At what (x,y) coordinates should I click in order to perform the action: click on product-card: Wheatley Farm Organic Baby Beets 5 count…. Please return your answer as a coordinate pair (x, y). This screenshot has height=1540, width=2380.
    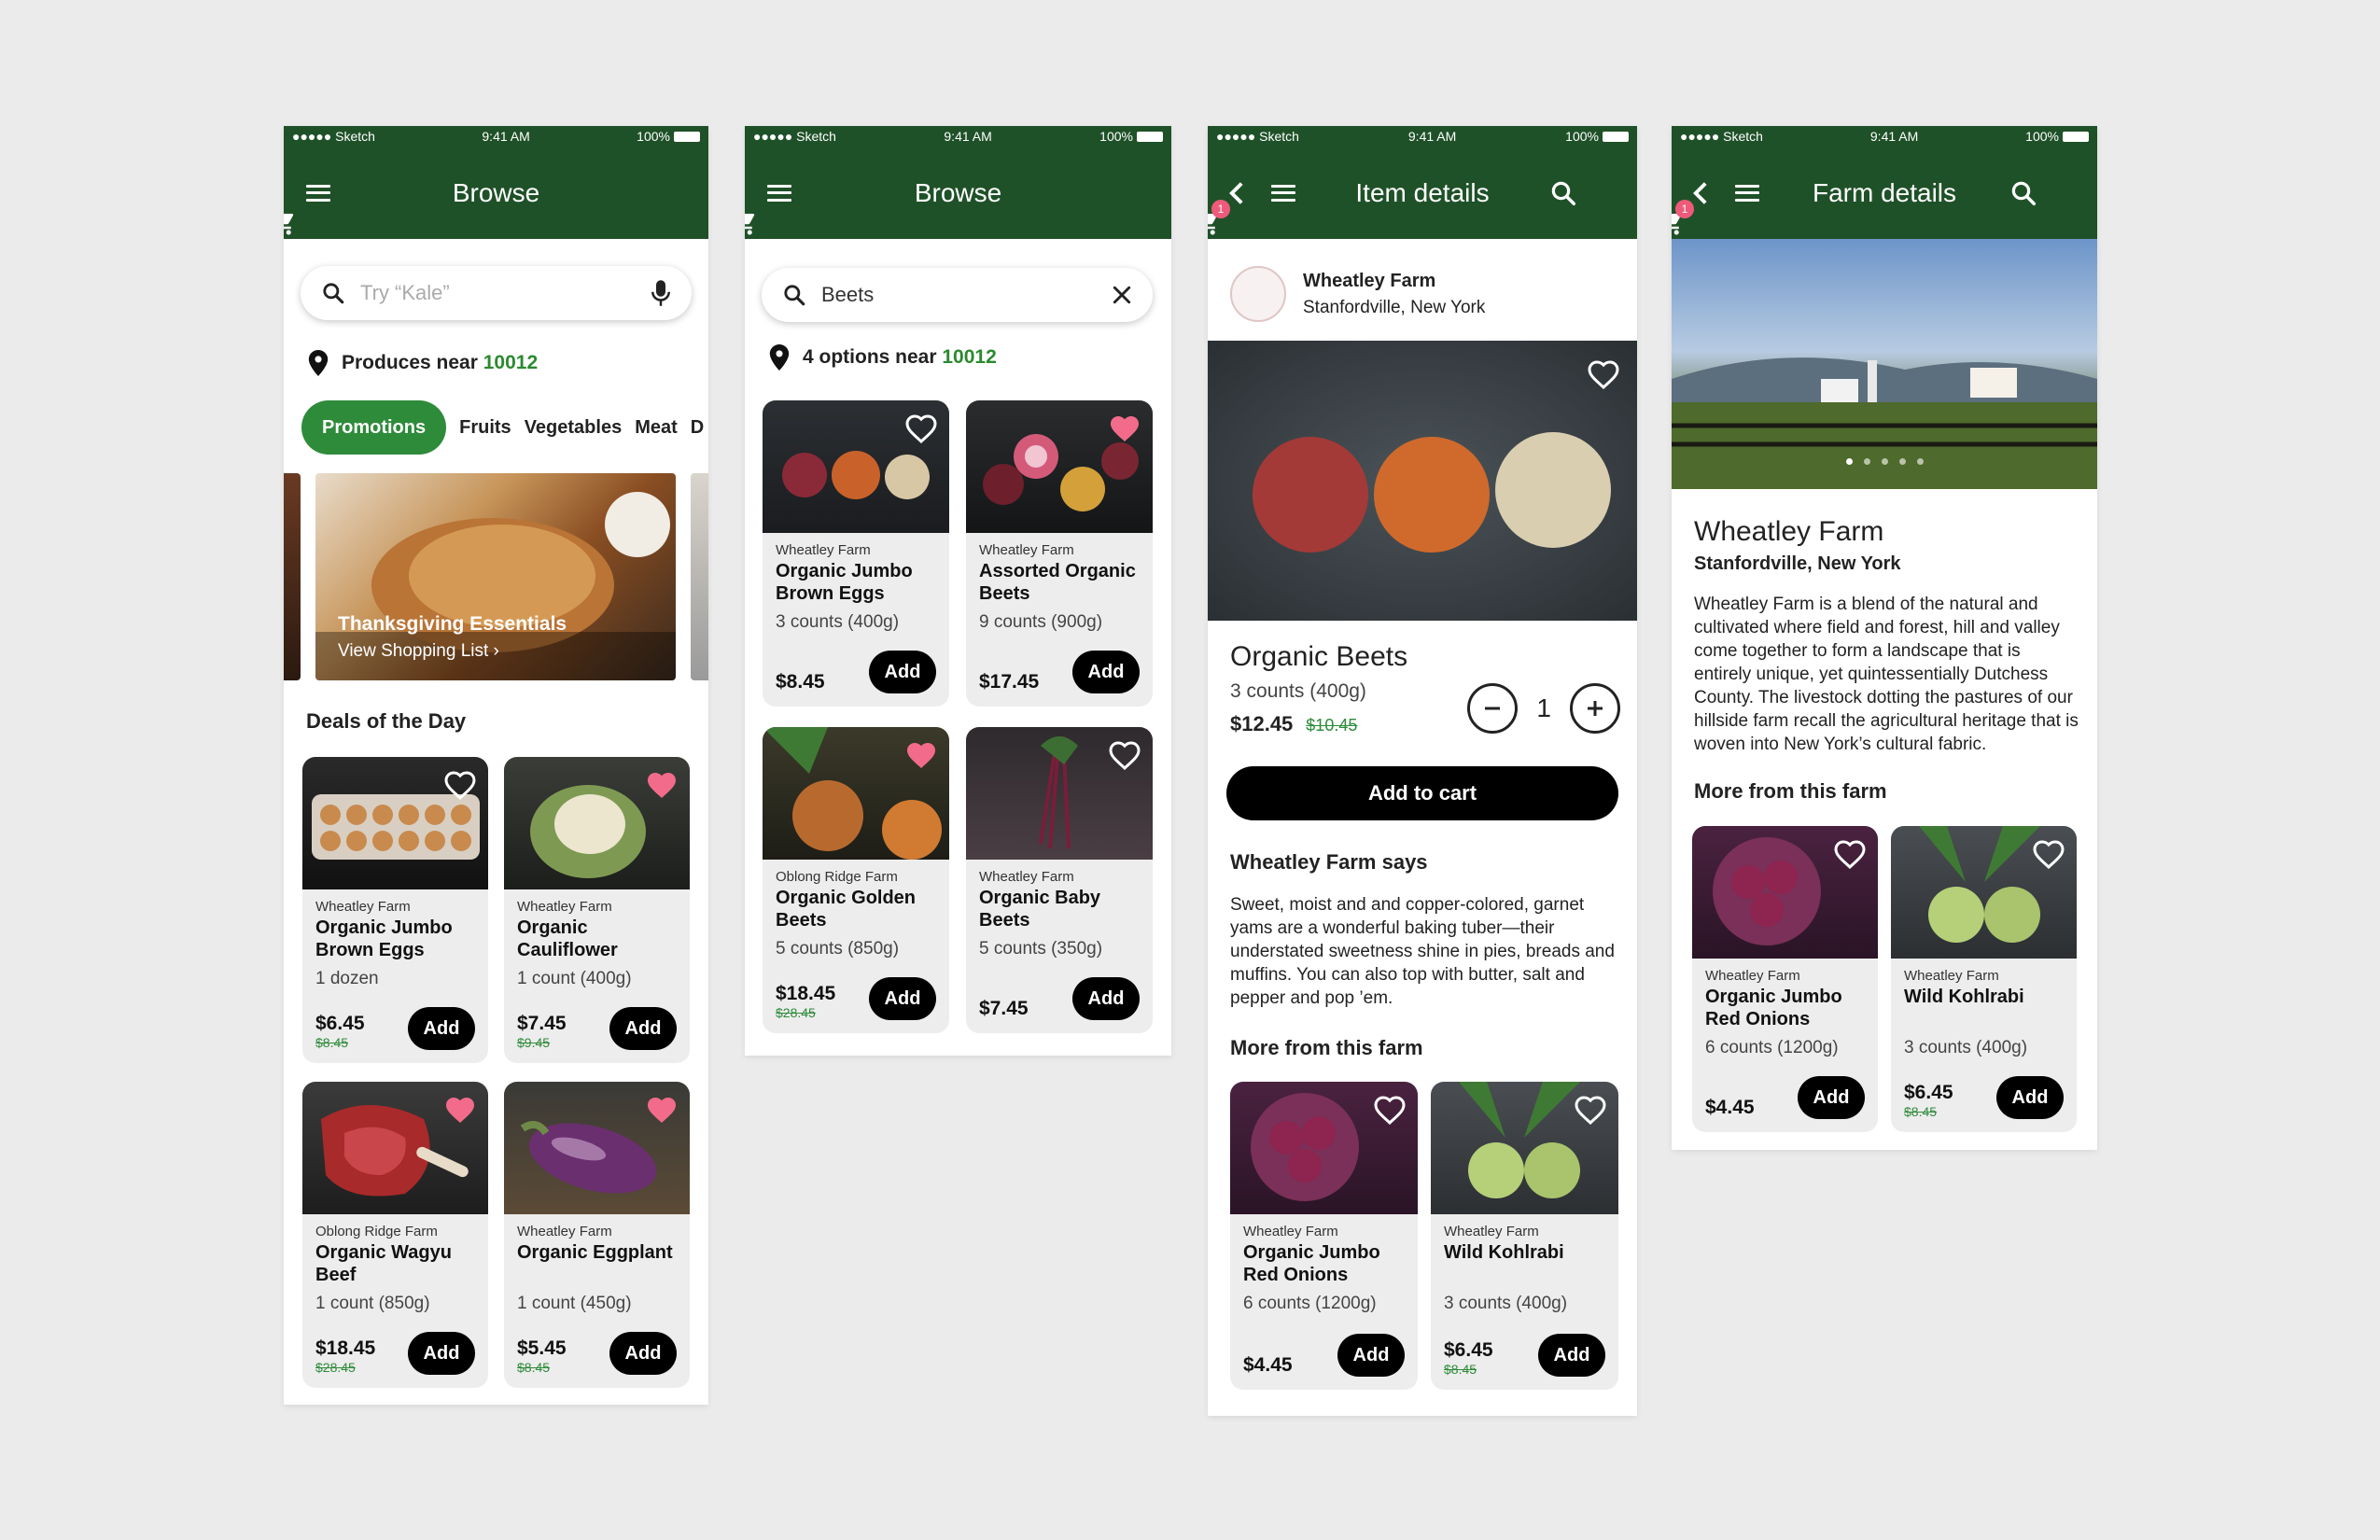
    Looking at the image, I should click on (1059, 880).